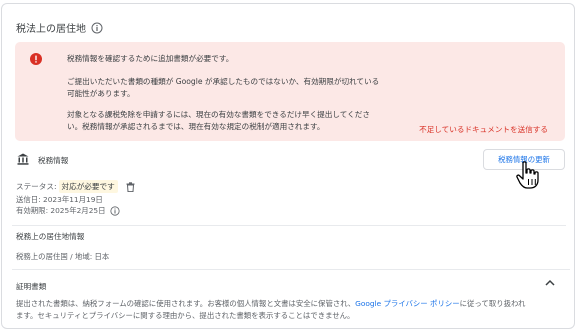 The height and width of the screenshot is (329, 579). I want to click on trash-icon, so click(130, 186).